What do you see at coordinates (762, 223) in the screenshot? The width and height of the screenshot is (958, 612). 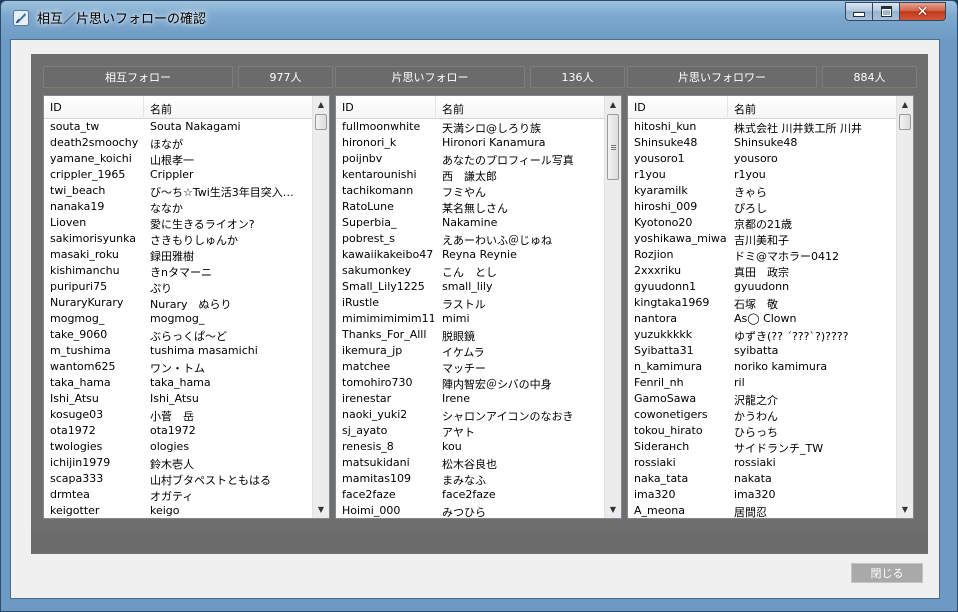 I see `list-item: Kyotono20 京都の21歳` at bounding box center [762, 223].